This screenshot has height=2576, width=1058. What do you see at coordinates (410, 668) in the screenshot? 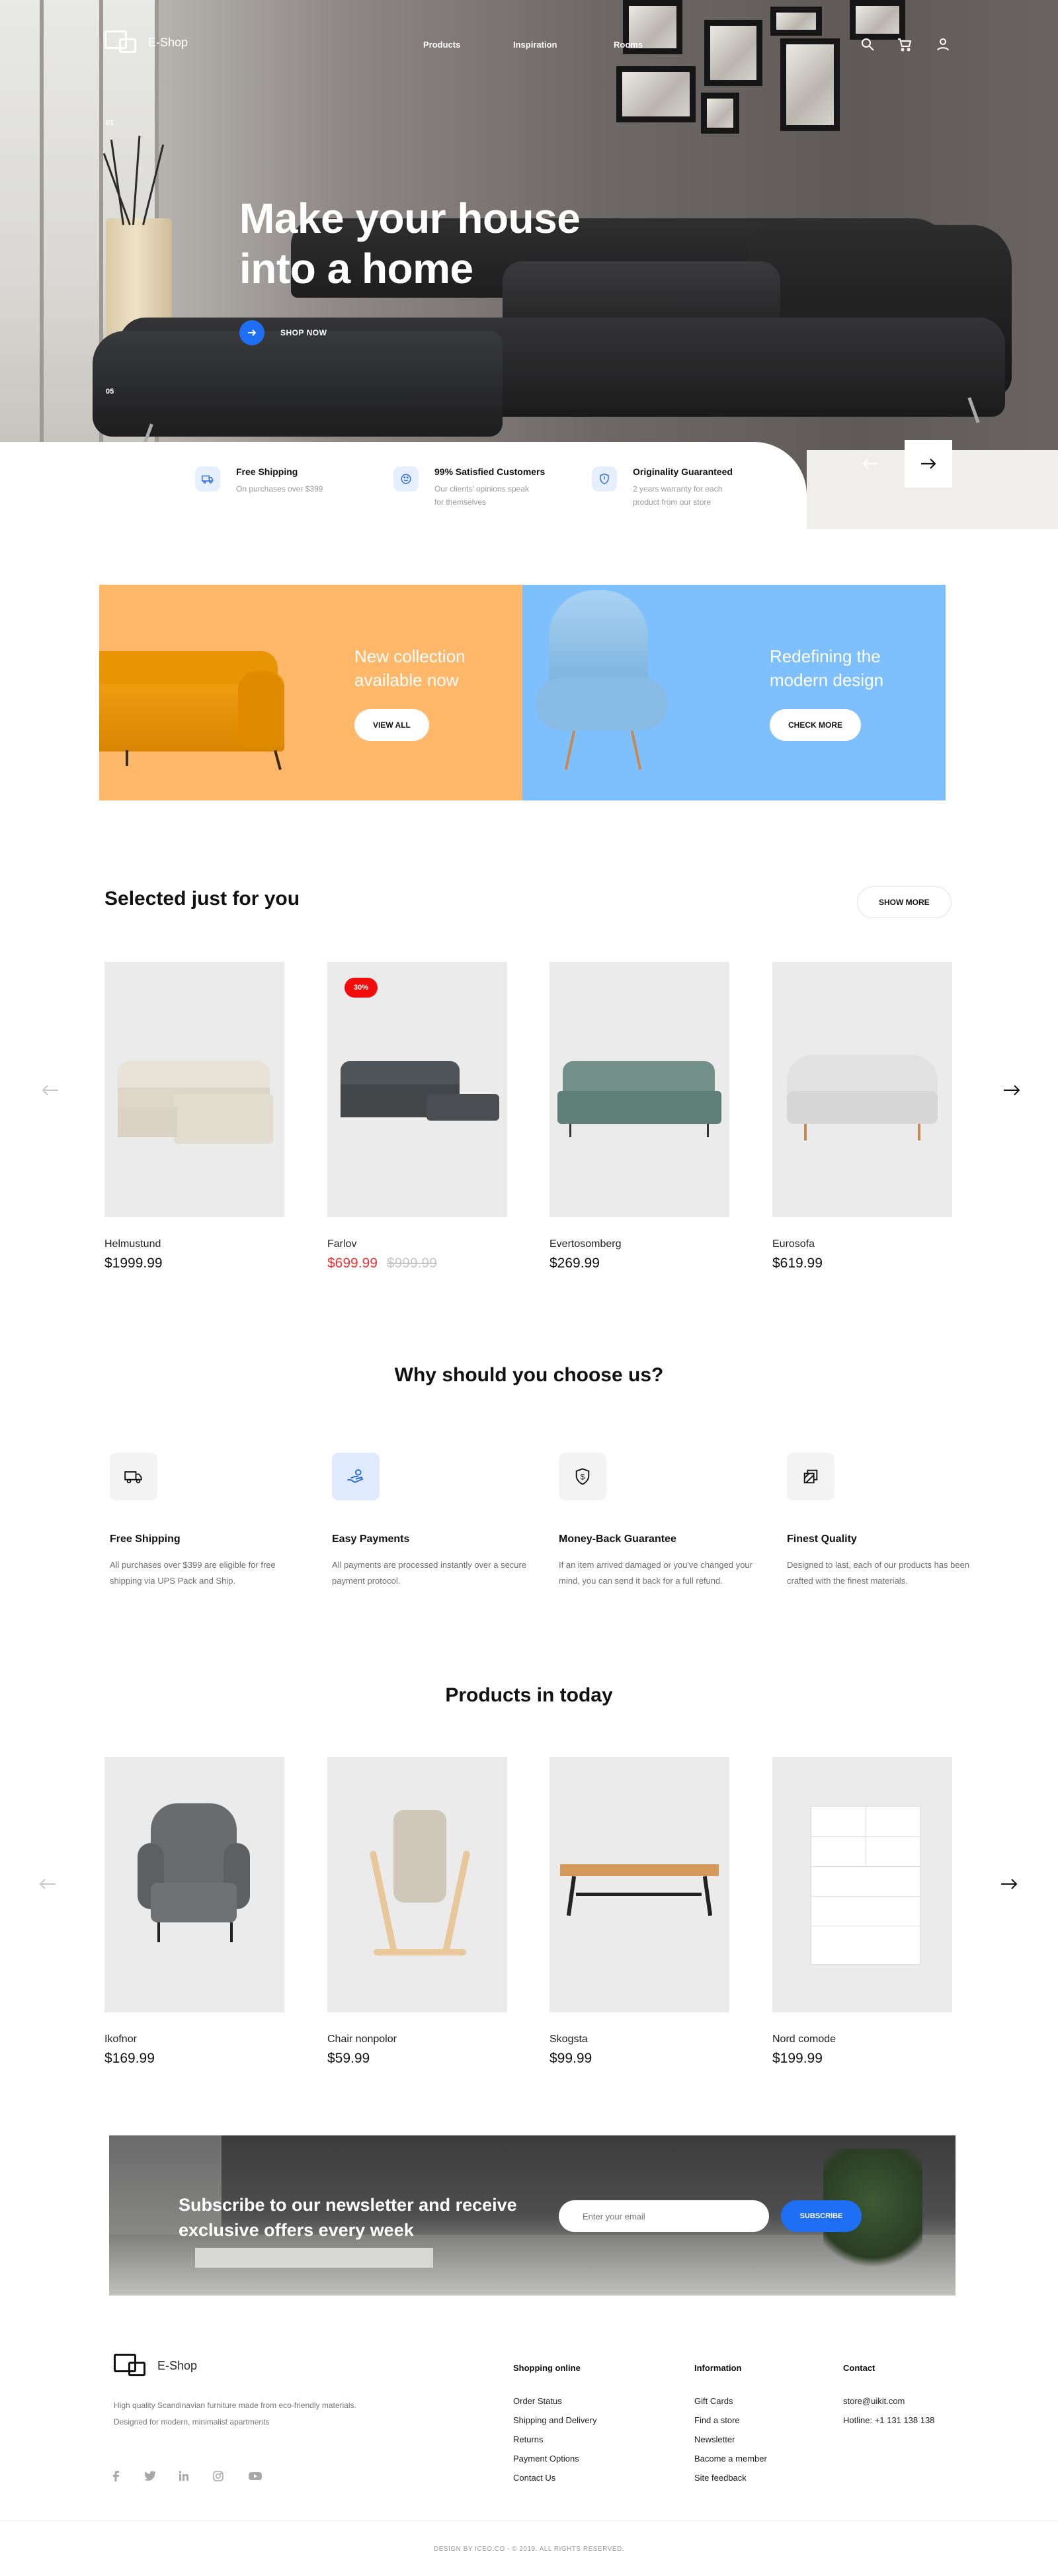
I see `promo-title: New collection available now` at bounding box center [410, 668].